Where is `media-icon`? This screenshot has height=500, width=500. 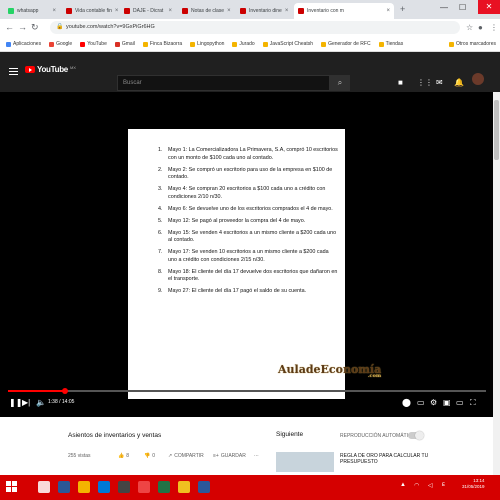 media-icon is located at coordinates (124, 487).